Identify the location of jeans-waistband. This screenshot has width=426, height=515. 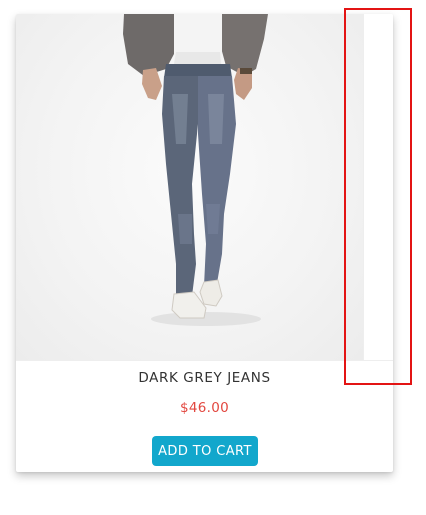
(198, 71).